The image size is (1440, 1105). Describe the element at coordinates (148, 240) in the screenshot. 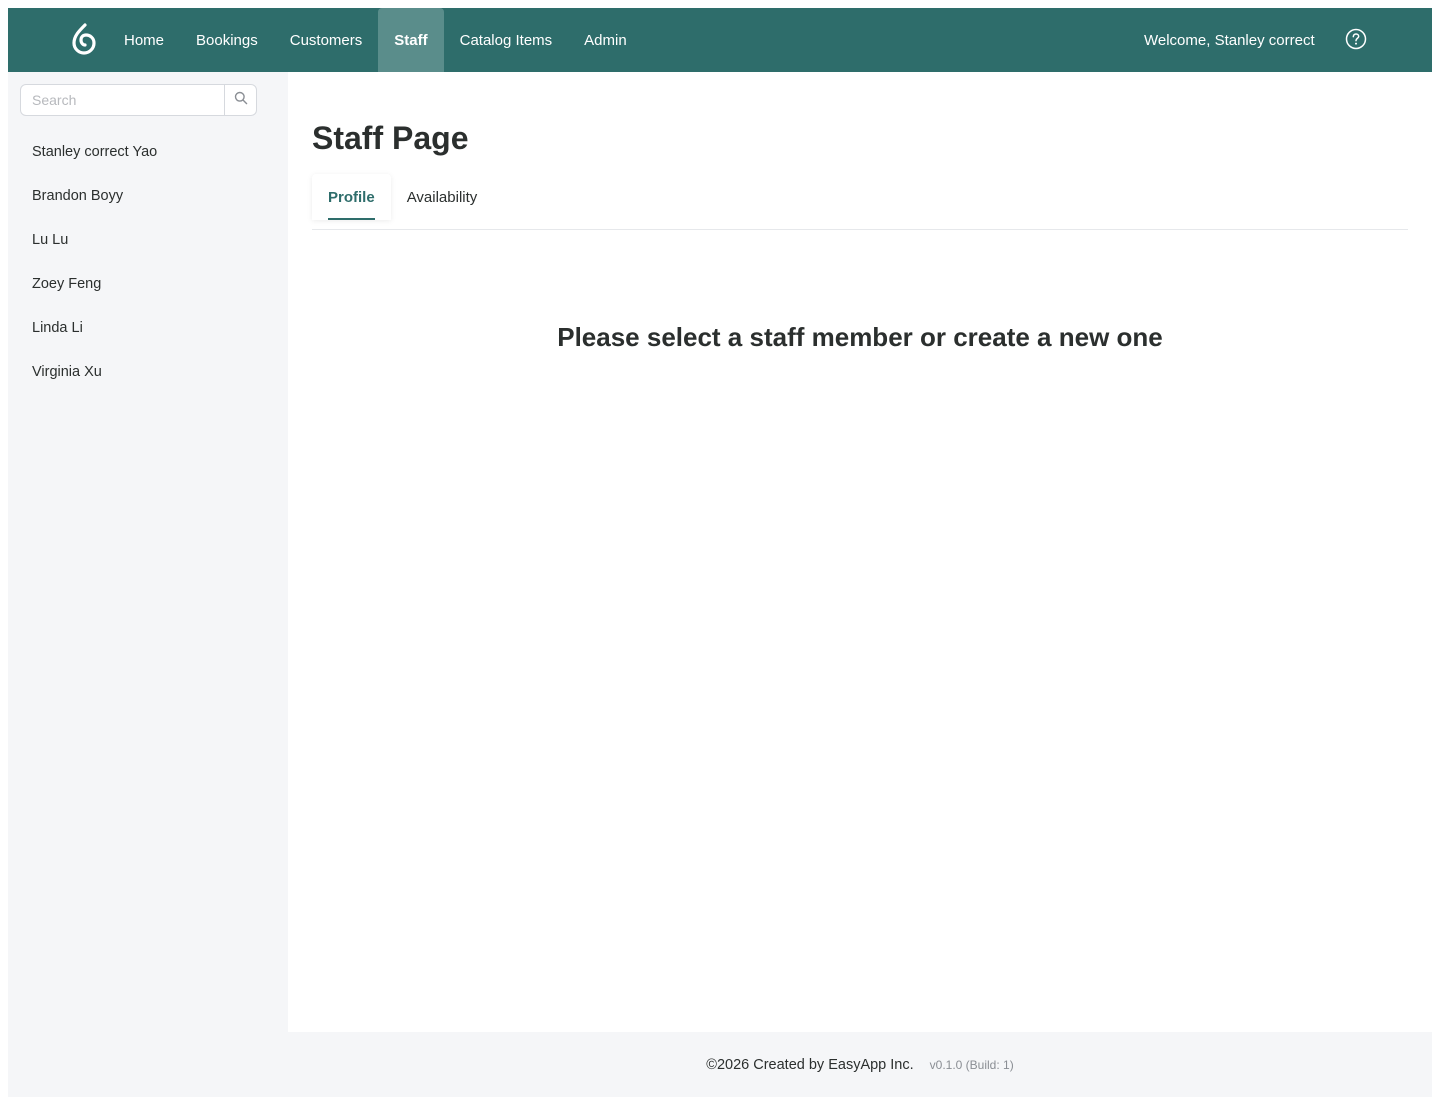

I see `staff-list-item: Lu Lu` at that location.